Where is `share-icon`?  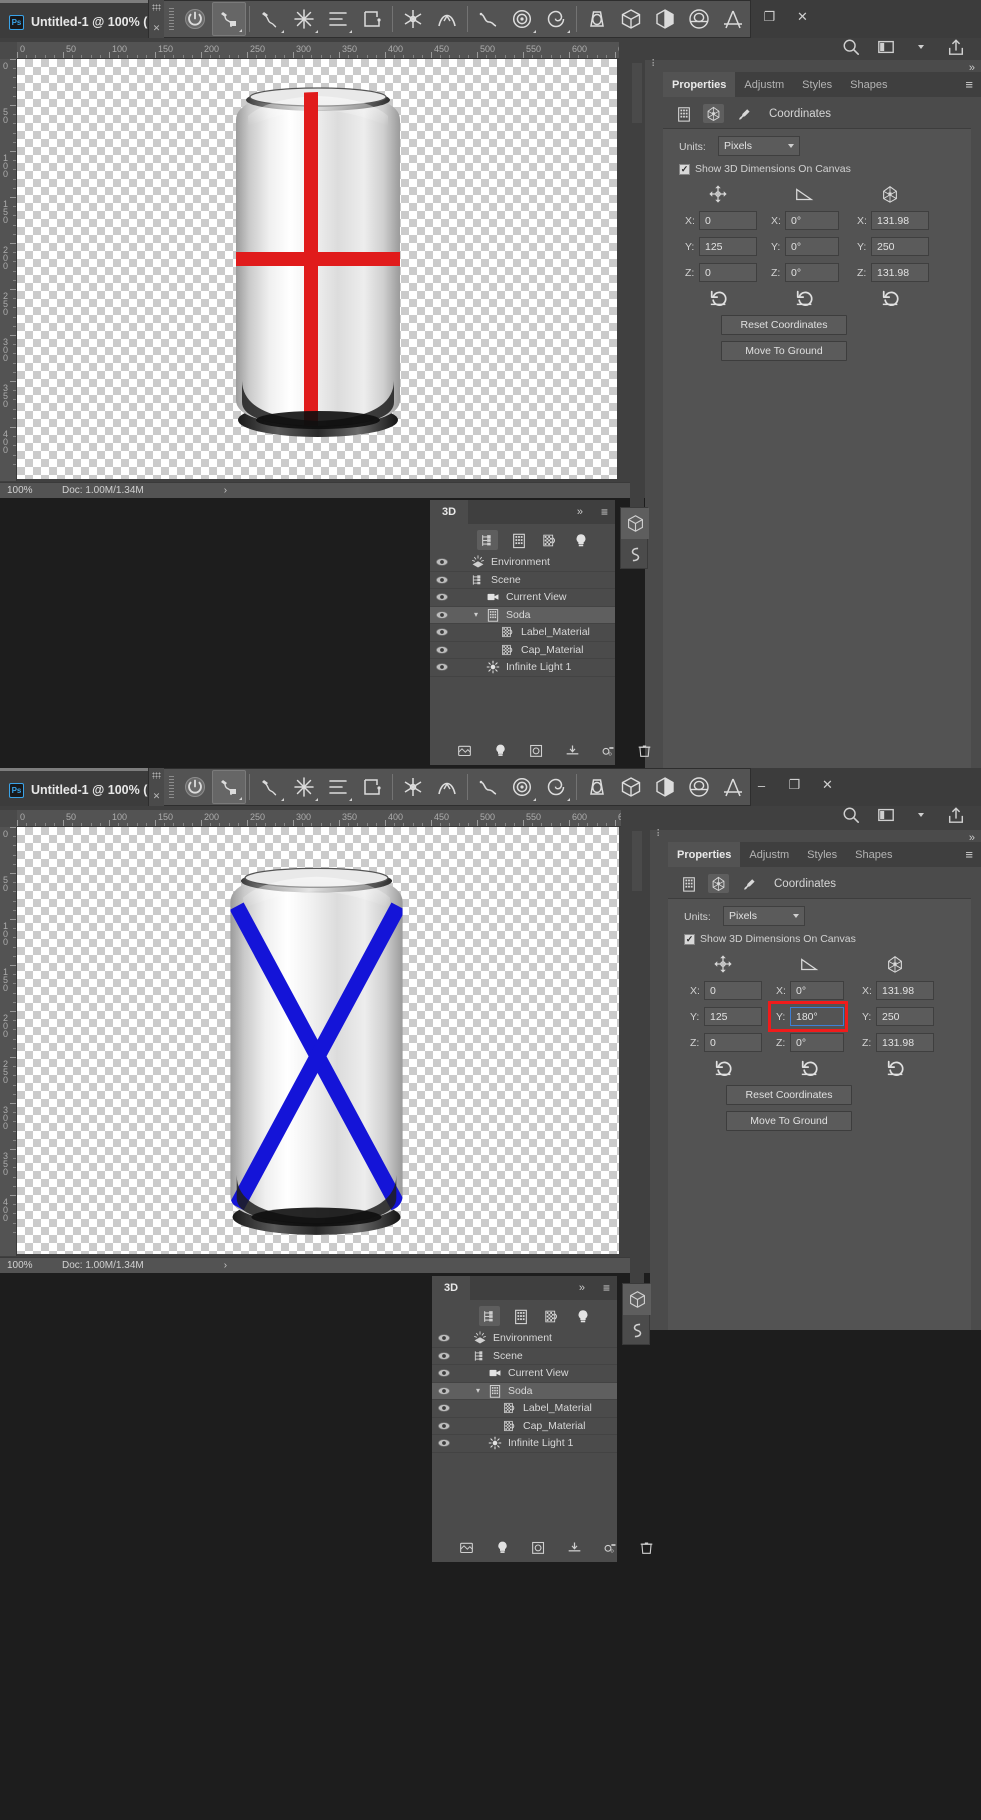 share-icon is located at coordinates (956, 47).